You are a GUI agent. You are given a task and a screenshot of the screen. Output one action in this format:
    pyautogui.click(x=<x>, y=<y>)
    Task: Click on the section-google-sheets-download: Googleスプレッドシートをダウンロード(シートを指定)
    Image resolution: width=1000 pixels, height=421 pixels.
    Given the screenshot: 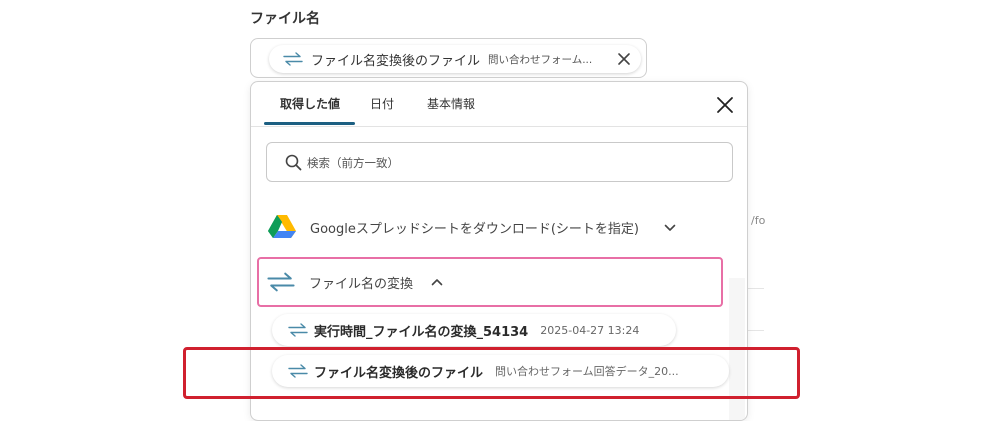 What is the action you would take?
    pyautogui.click(x=490, y=227)
    